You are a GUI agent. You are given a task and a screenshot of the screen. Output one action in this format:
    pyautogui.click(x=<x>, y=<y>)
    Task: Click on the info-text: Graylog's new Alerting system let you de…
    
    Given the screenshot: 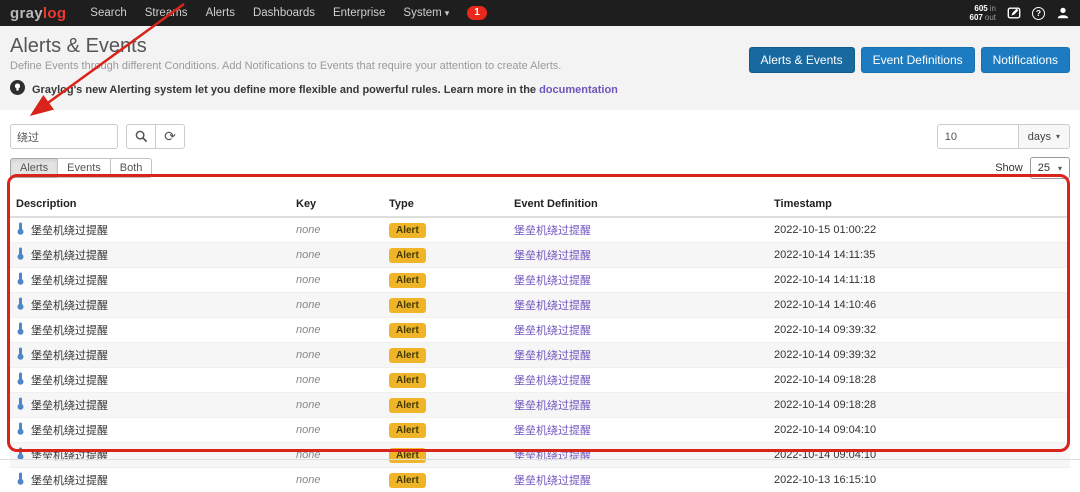 What is the action you would take?
    pyautogui.click(x=325, y=90)
    